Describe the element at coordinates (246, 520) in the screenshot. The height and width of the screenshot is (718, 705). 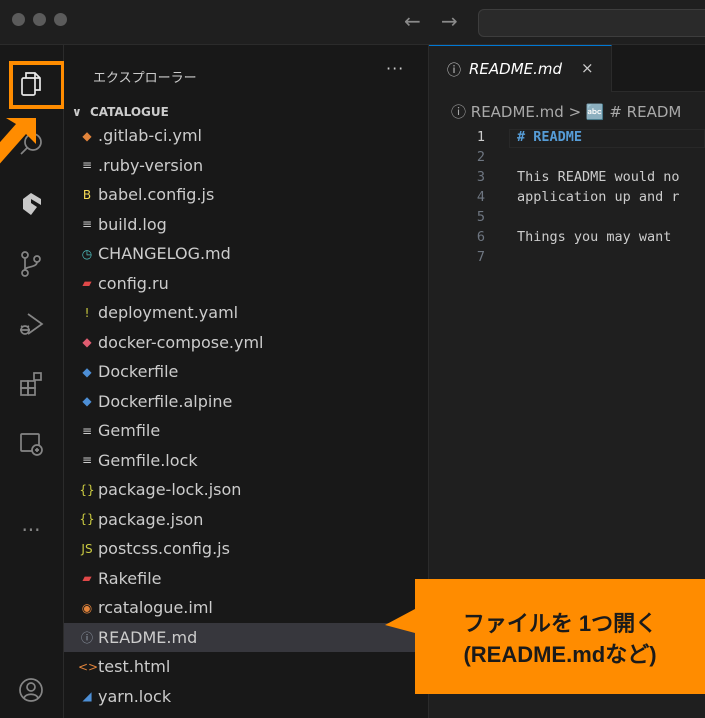
I see `file-item: {} package.json` at that location.